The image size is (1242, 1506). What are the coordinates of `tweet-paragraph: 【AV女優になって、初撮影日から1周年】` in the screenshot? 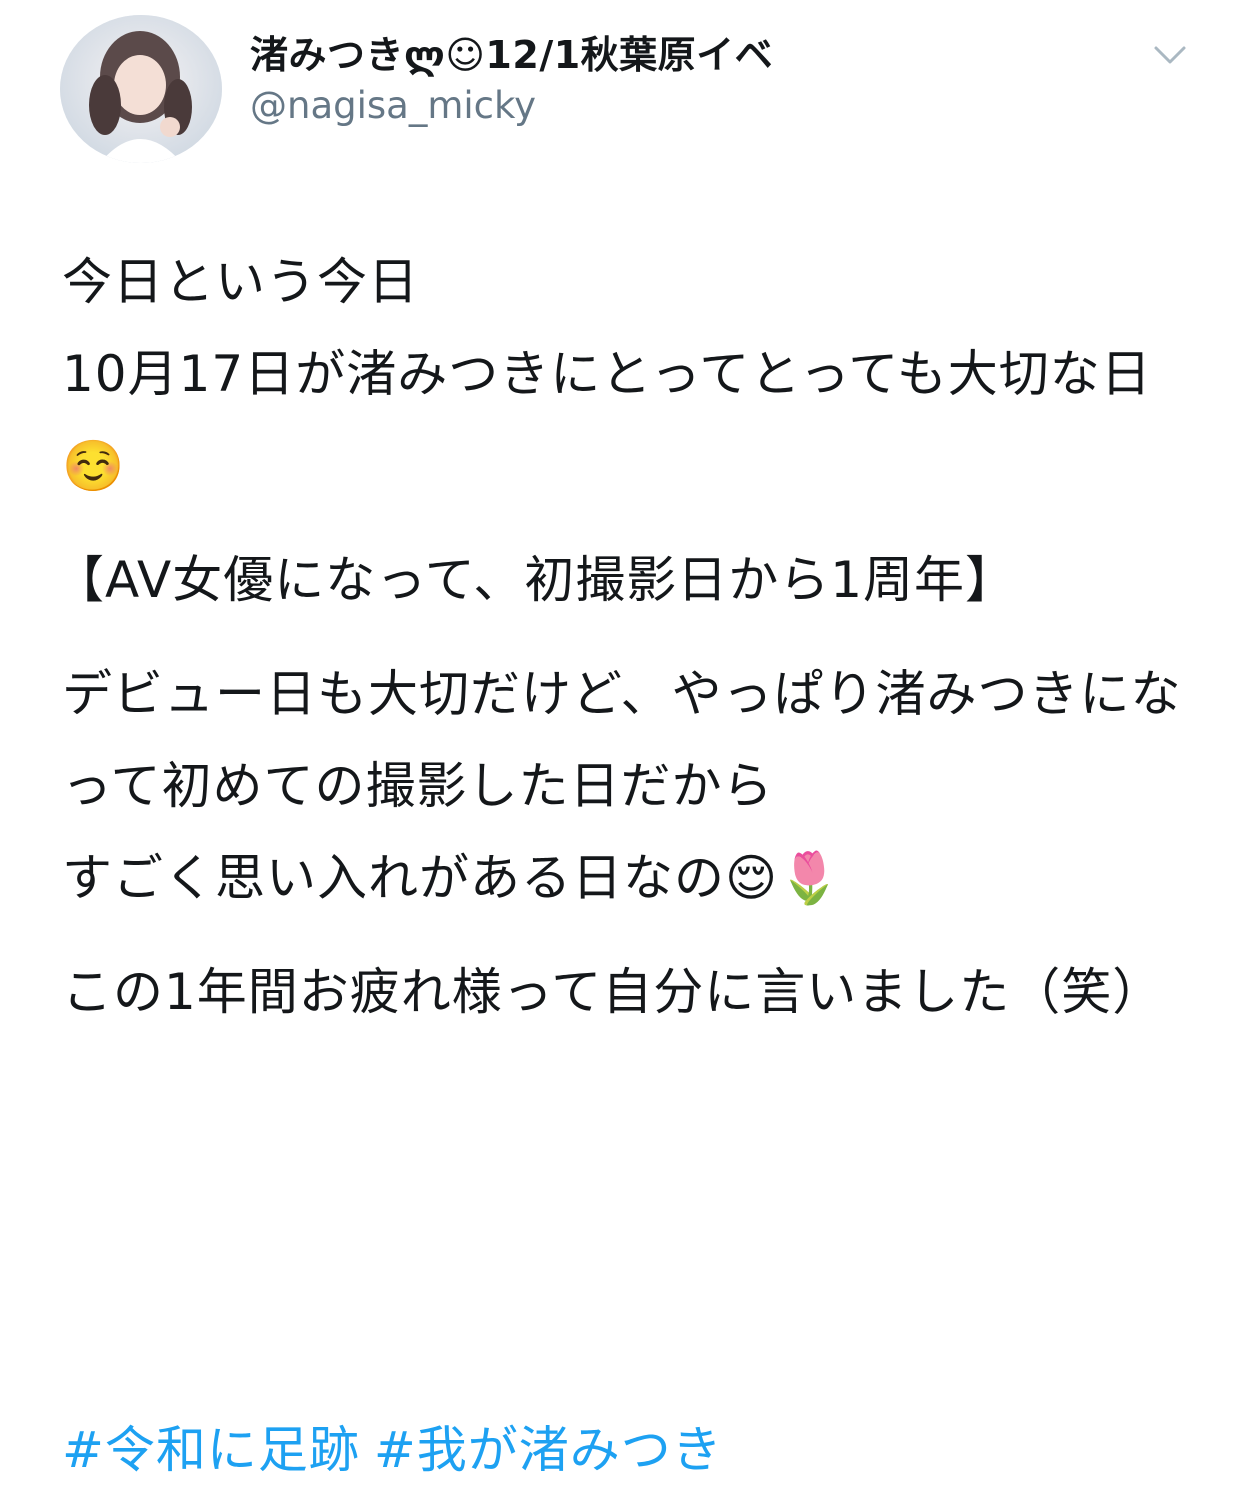 It's located at (535, 580).